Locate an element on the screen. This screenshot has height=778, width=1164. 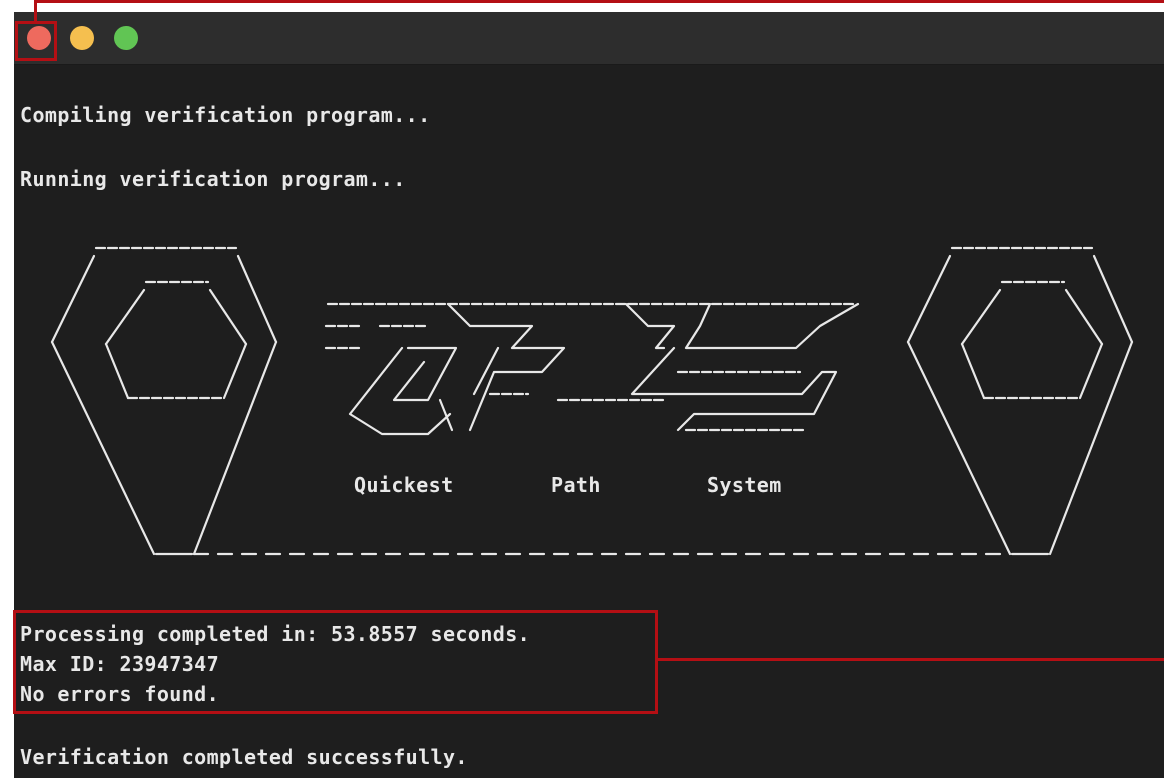
callout-leader-top is located at coordinates (599, 1).